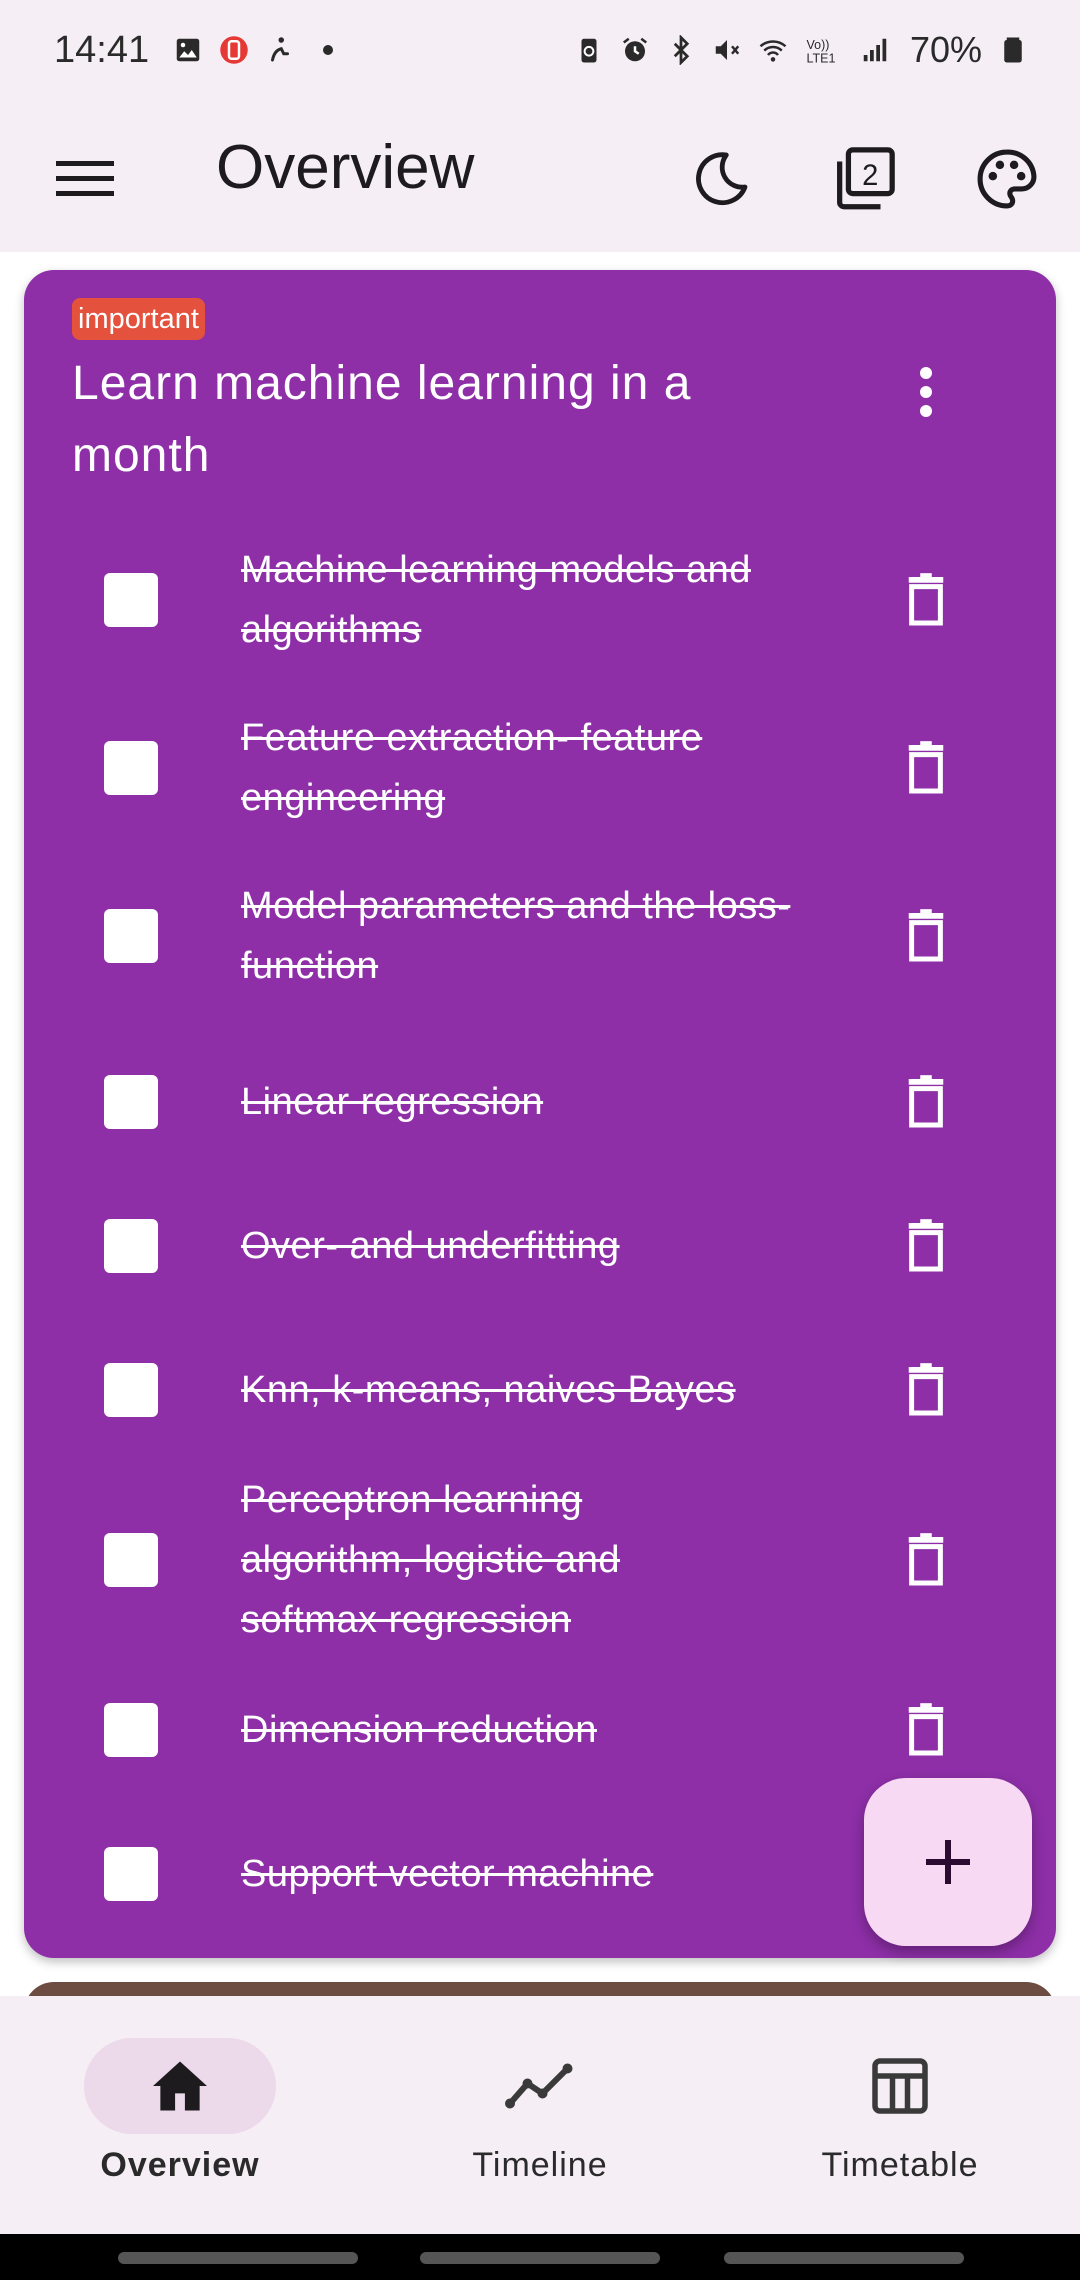 This screenshot has height=2280, width=1080. I want to click on task-item: Dimension reduction, so click(540, 1730).